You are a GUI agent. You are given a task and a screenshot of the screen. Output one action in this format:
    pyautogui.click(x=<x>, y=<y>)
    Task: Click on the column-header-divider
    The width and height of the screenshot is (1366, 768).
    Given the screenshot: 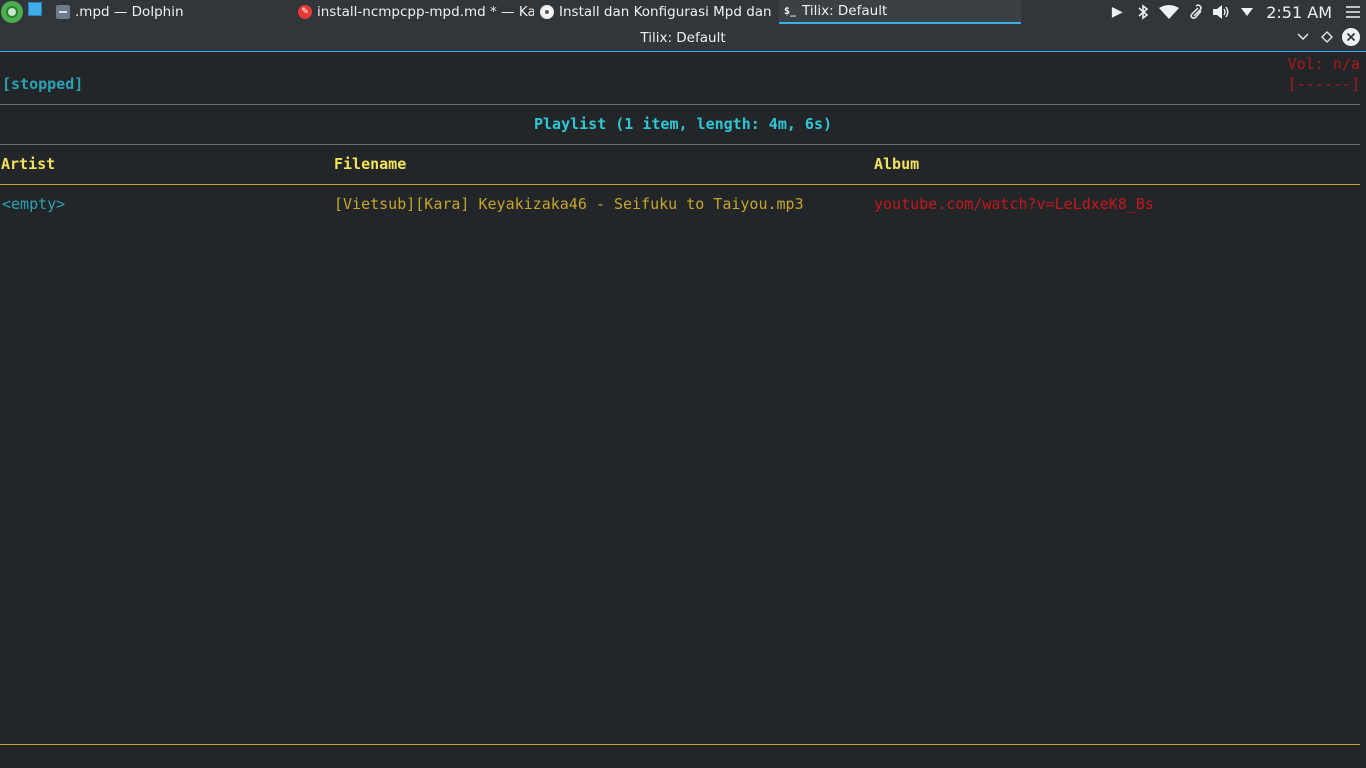 What is the action you would take?
    pyautogui.click(x=680, y=184)
    